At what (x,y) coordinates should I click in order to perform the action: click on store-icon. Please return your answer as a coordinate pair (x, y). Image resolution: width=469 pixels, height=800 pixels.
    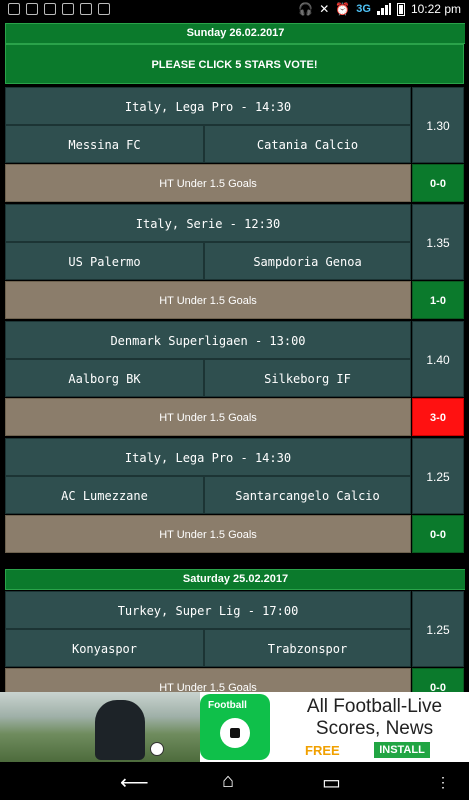
    Looking at the image, I should click on (104, 9).